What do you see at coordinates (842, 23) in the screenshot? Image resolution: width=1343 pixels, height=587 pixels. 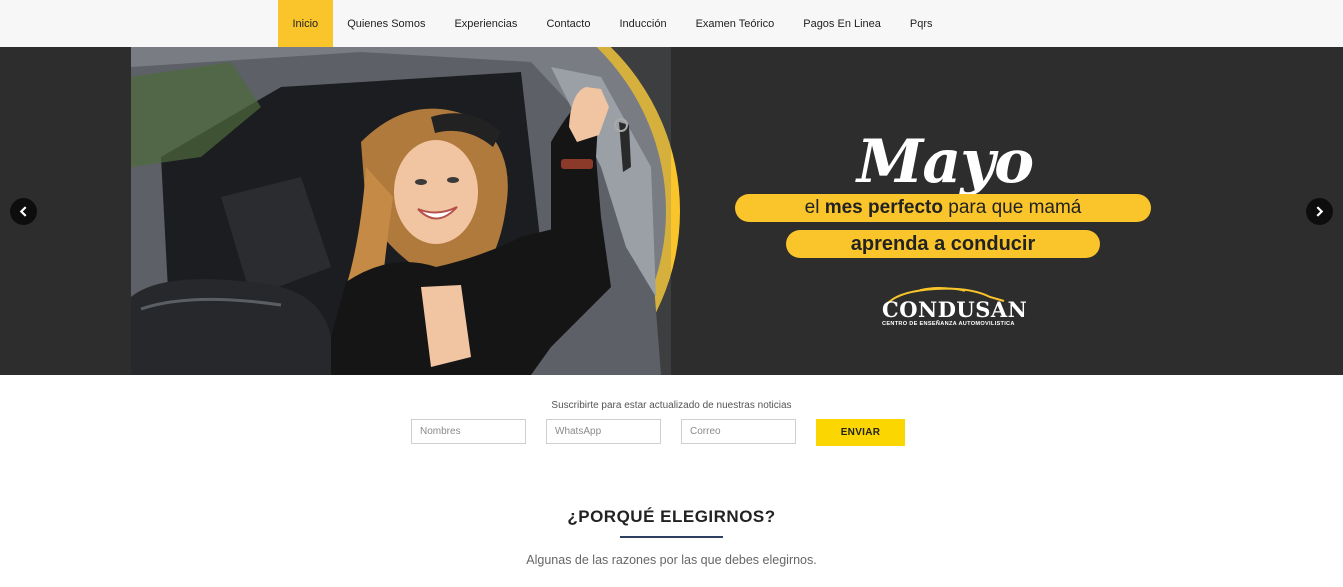 I see `nav-item-pagos-en-linea: Pagos En Linea` at bounding box center [842, 23].